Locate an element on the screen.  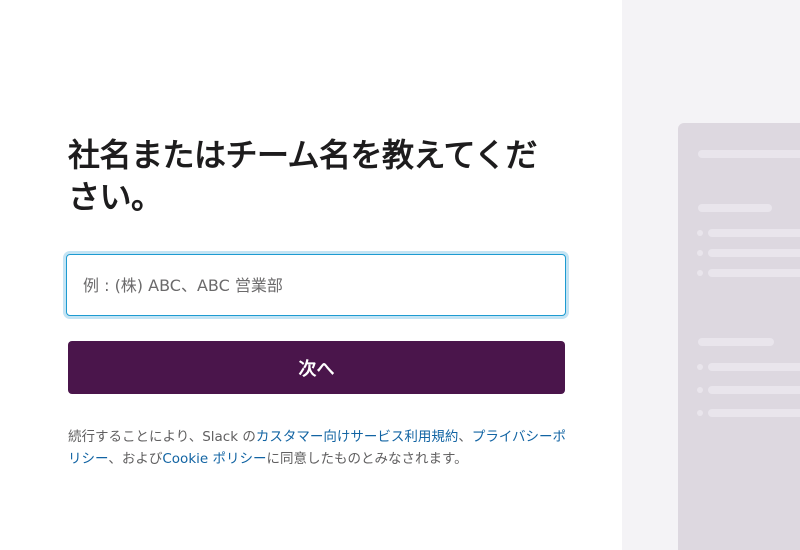
workspace-preview-card is located at coordinates (739, 336).